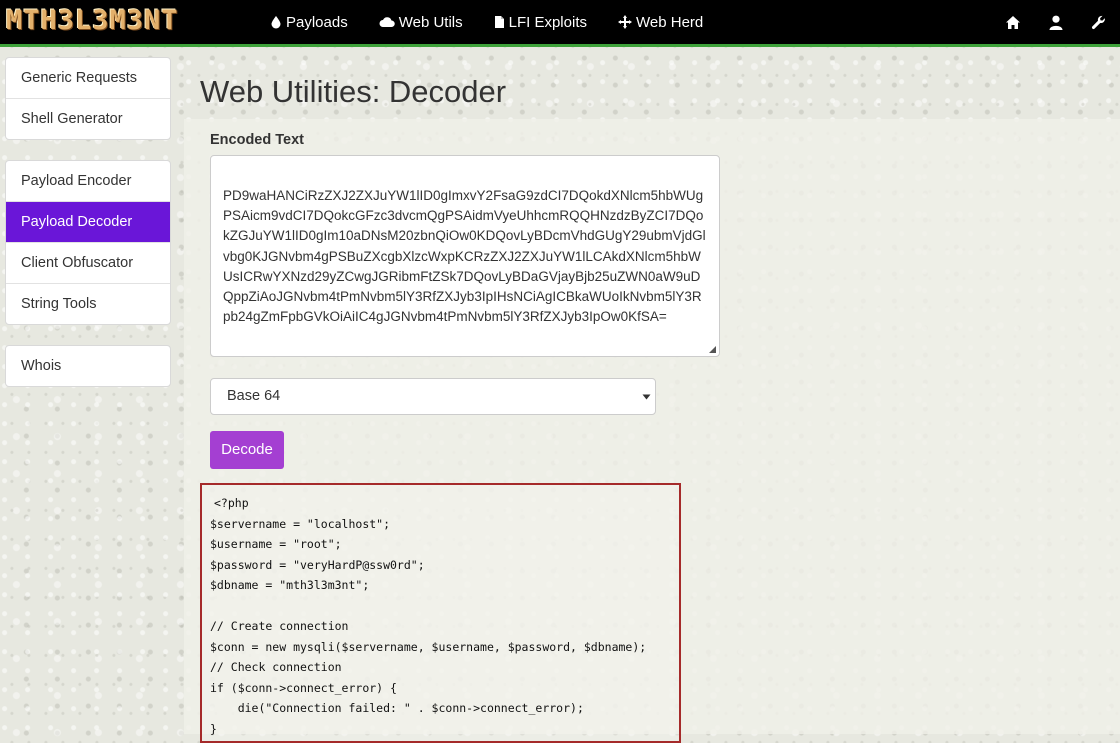  I want to click on nav-web-utils-label: Web Utils, so click(430, 22).